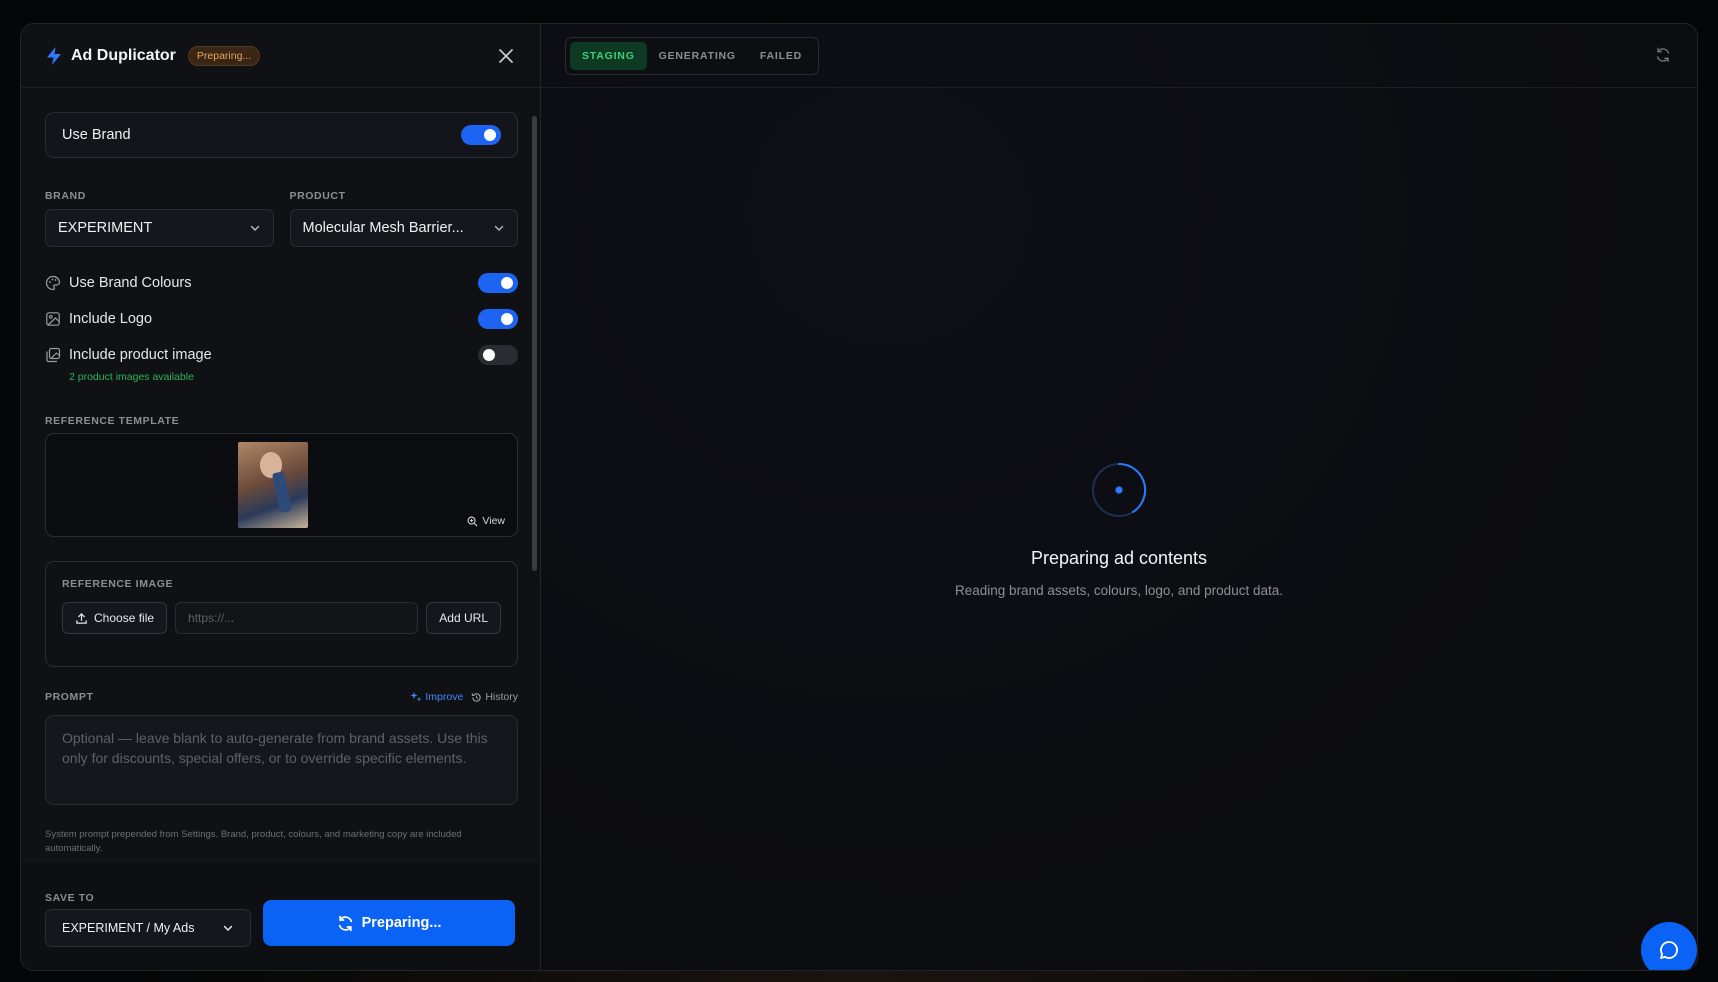  What do you see at coordinates (53, 319) in the screenshot?
I see `image-icon` at bounding box center [53, 319].